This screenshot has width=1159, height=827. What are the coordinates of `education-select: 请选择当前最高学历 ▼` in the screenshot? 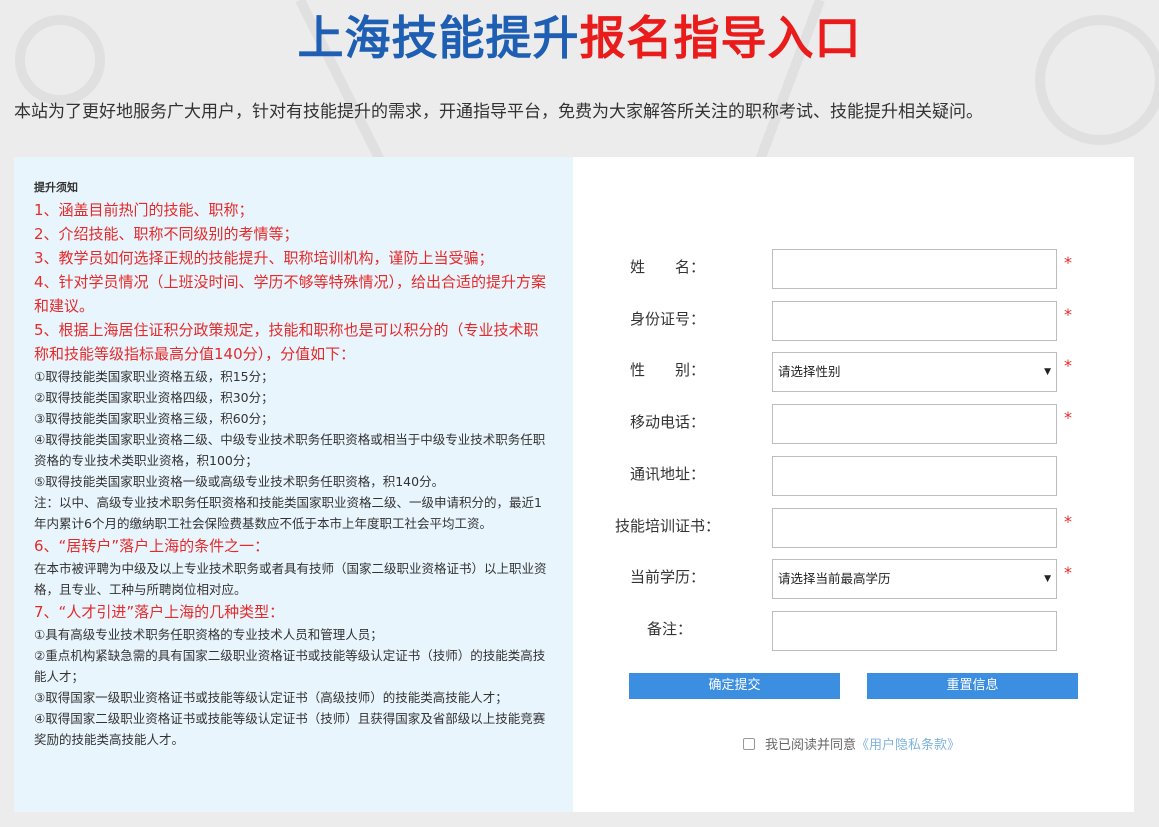 It's located at (914, 579).